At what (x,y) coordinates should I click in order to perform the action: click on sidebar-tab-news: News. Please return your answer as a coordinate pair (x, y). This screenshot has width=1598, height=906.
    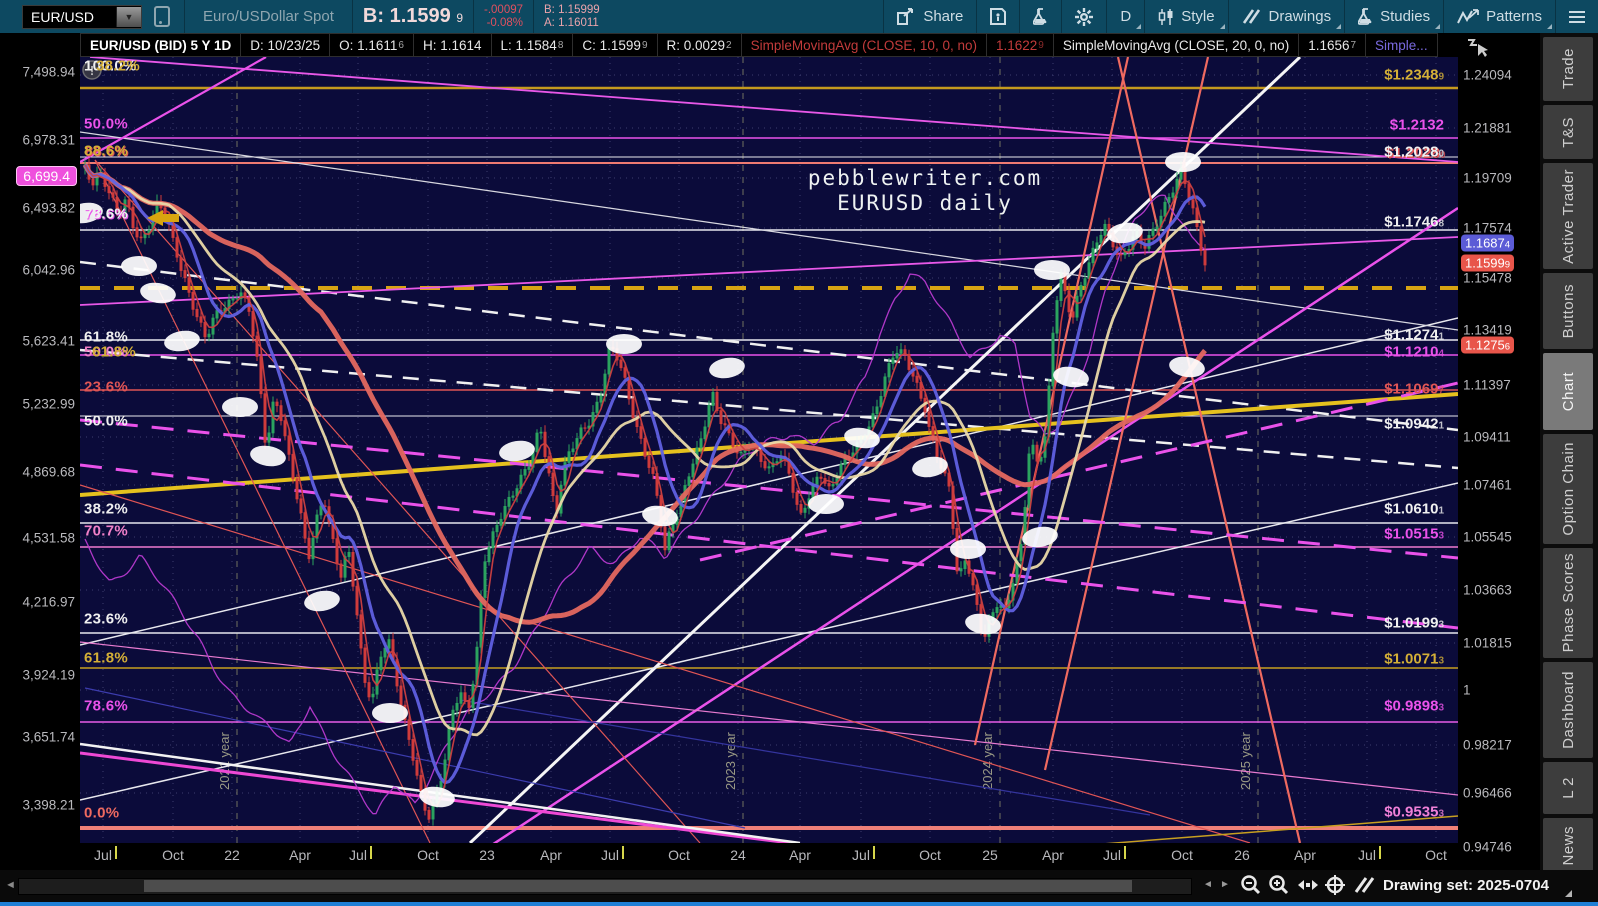
    Looking at the image, I should click on (1568, 846).